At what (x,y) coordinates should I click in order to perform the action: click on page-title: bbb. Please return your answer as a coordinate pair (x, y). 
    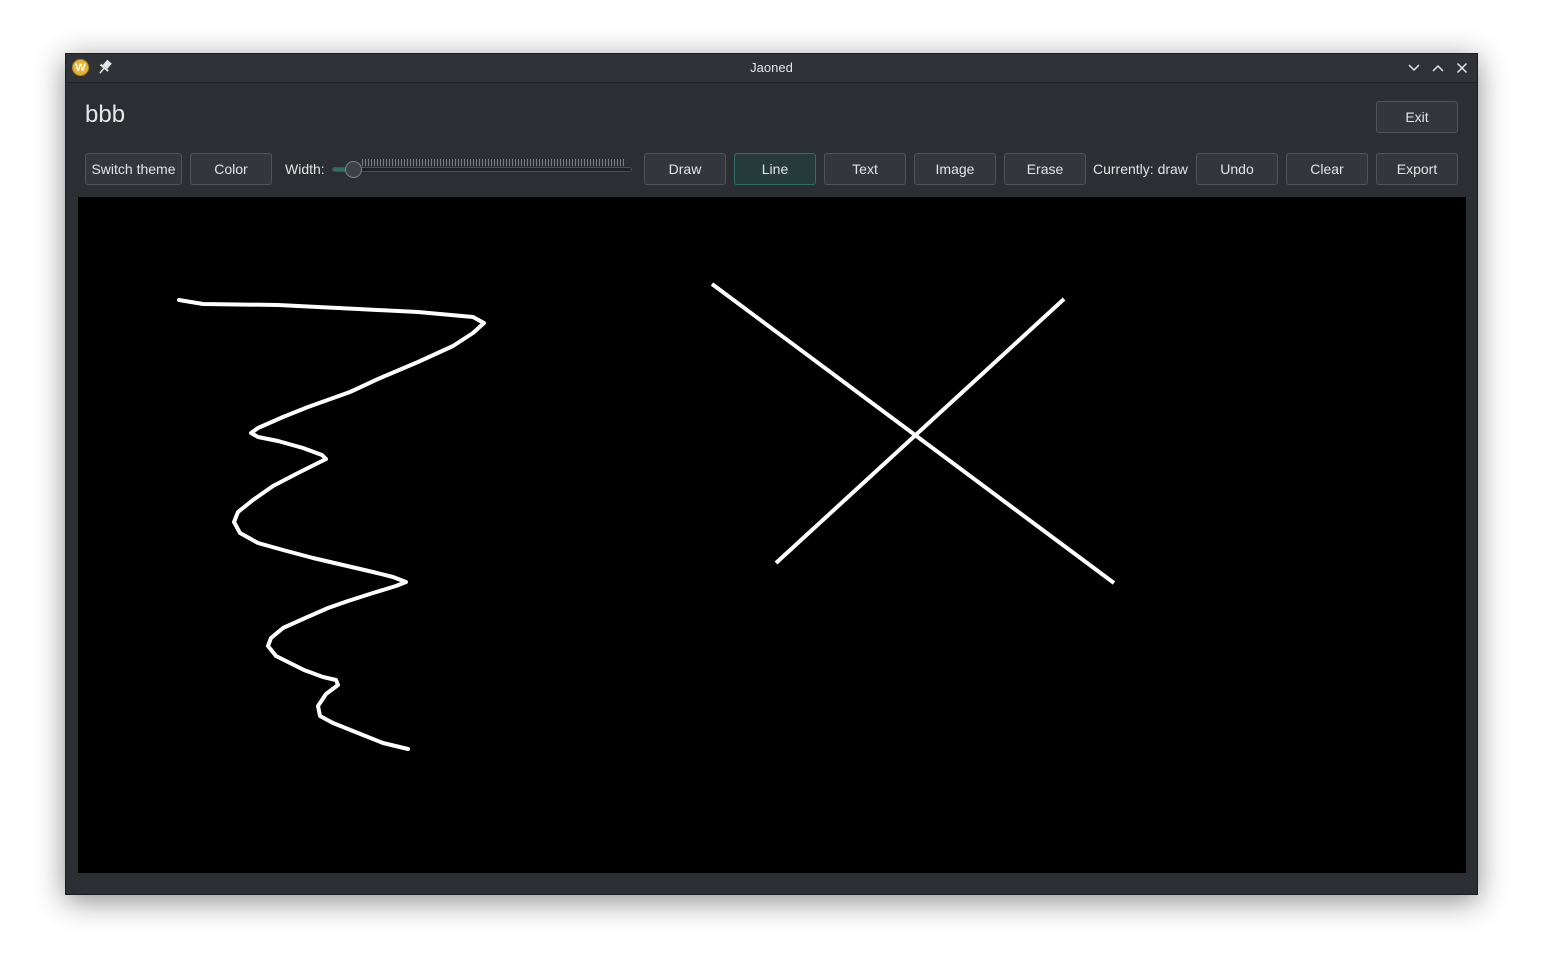
    Looking at the image, I should click on (105, 114).